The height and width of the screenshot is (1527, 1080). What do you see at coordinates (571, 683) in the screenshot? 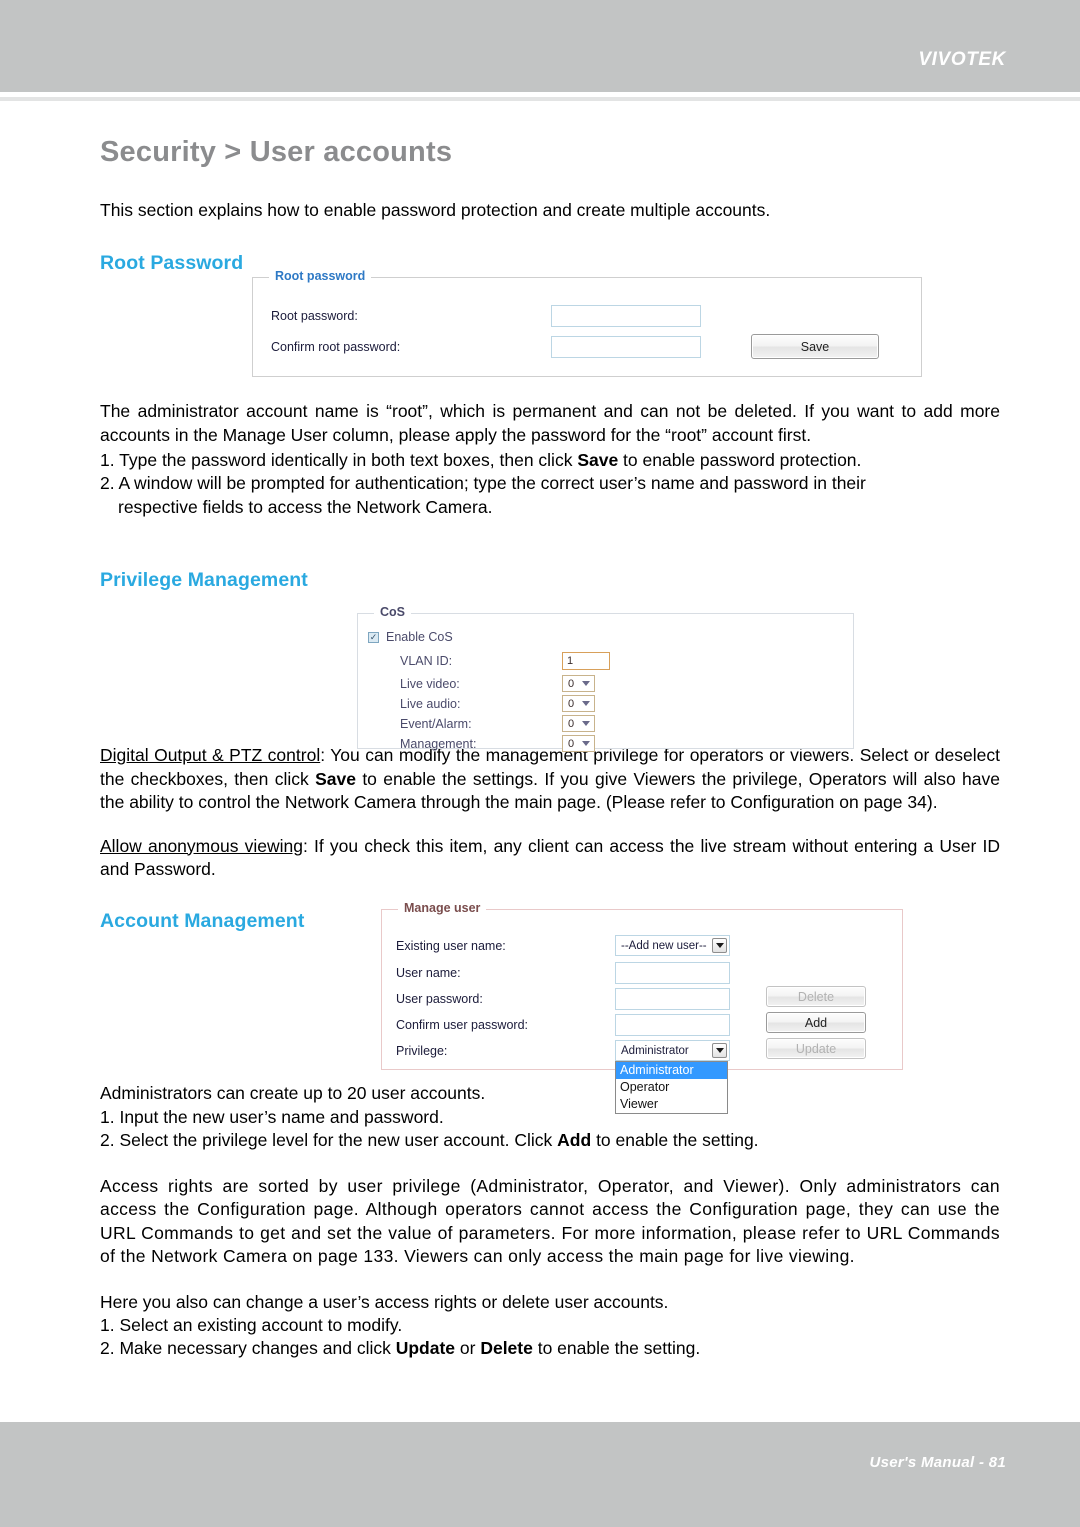
I see `live-video-value: 0` at bounding box center [571, 683].